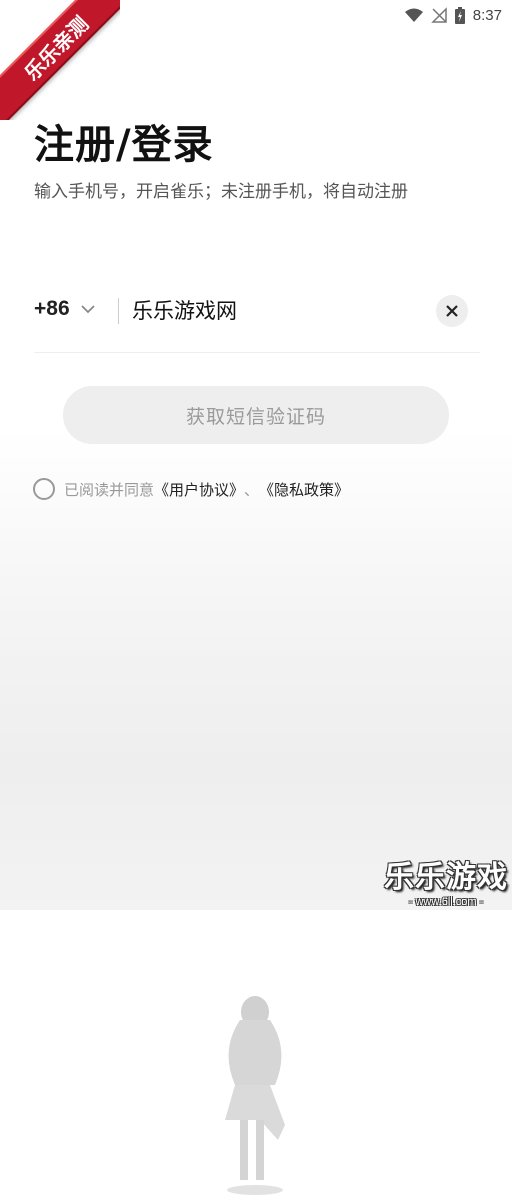 This screenshot has width=512, height=1200. I want to click on signal-off-icon, so click(438, 15).